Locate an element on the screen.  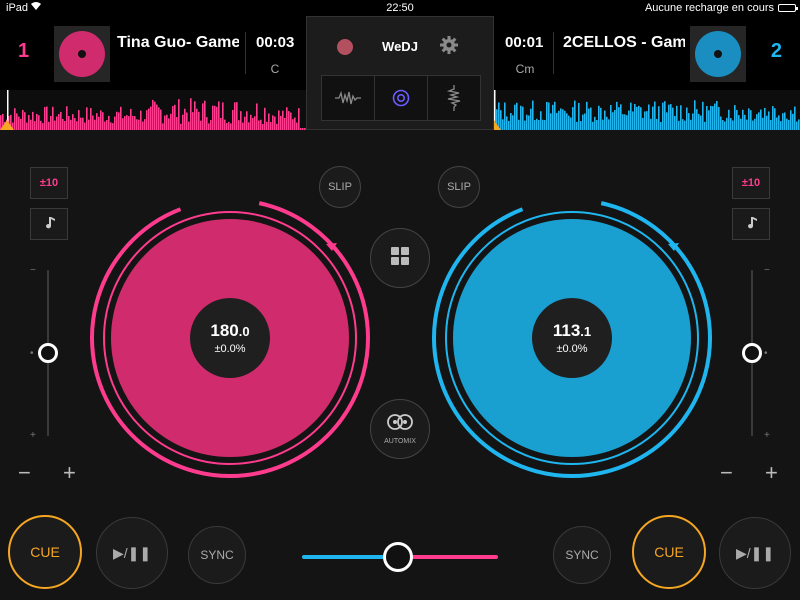
view-mode-tabs is located at coordinates (401, 98).